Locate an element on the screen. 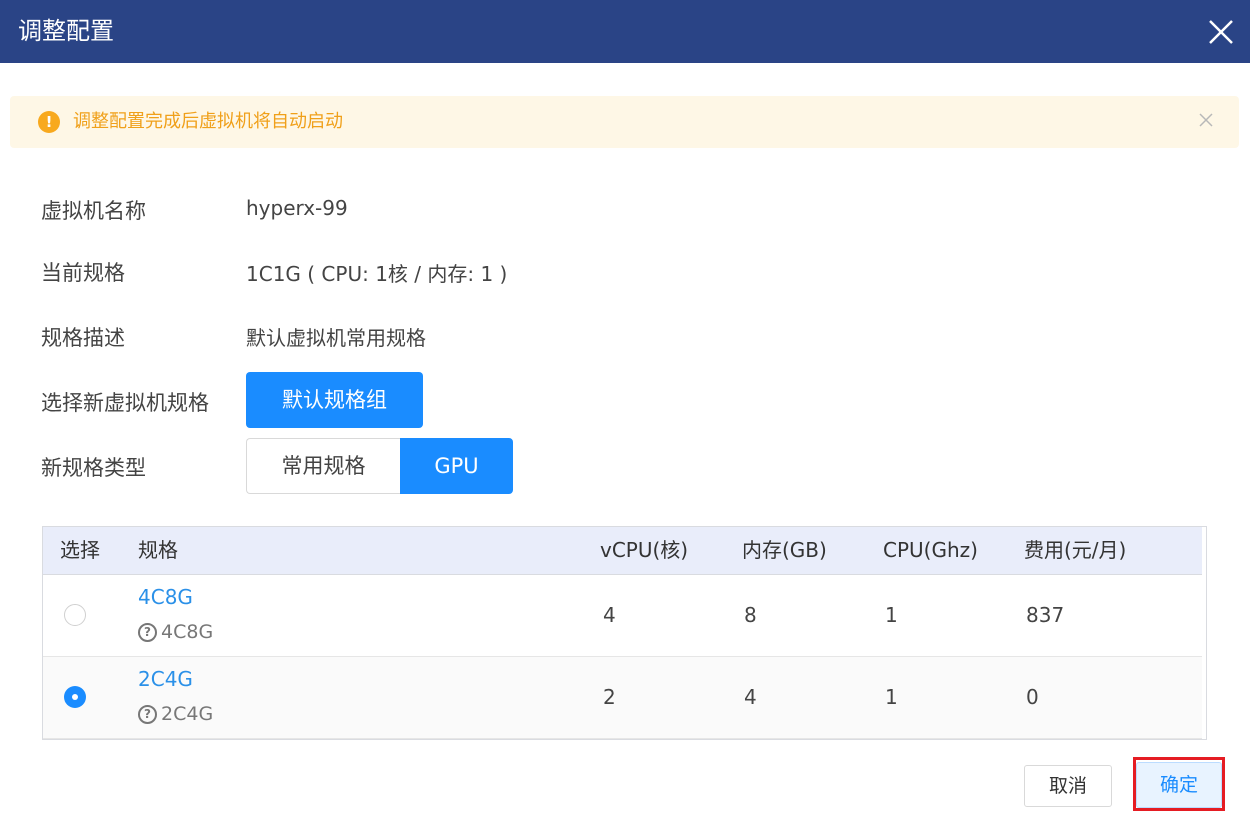  column-header-cost: 费用(元/月) is located at coordinates (1075, 550).